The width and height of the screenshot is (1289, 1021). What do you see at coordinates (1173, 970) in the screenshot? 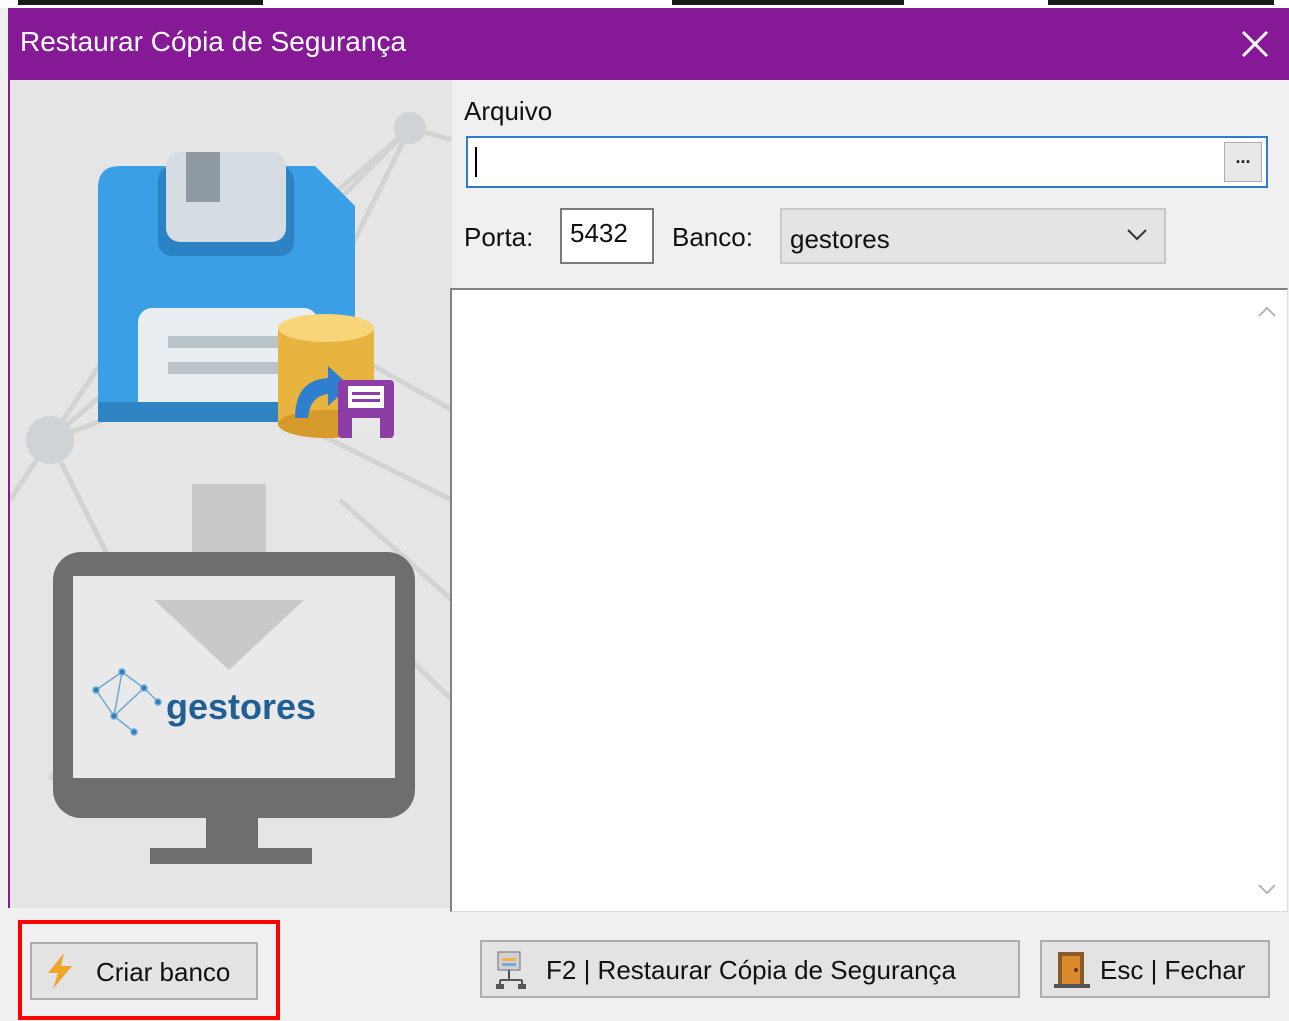
I see `fechar-label: Esc | Fechar` at bounding box center [1173, 970].